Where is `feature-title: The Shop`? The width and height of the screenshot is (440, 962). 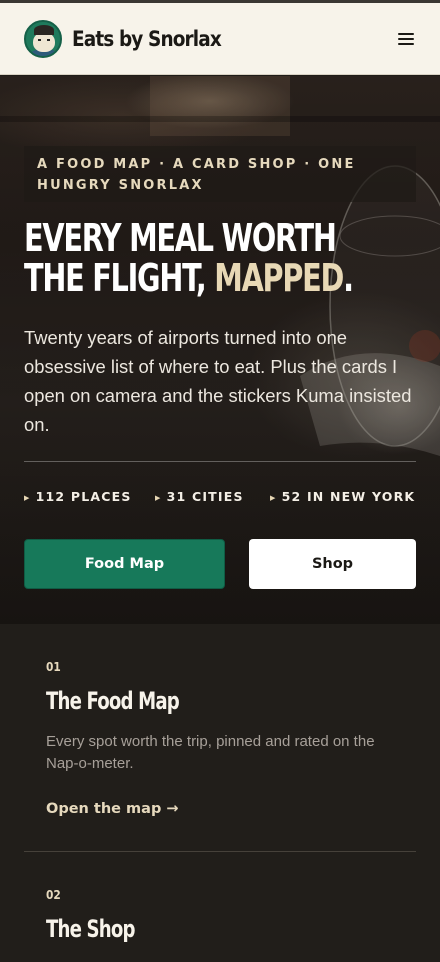
feature-title: The Shop is located at coordinates (90, 929).